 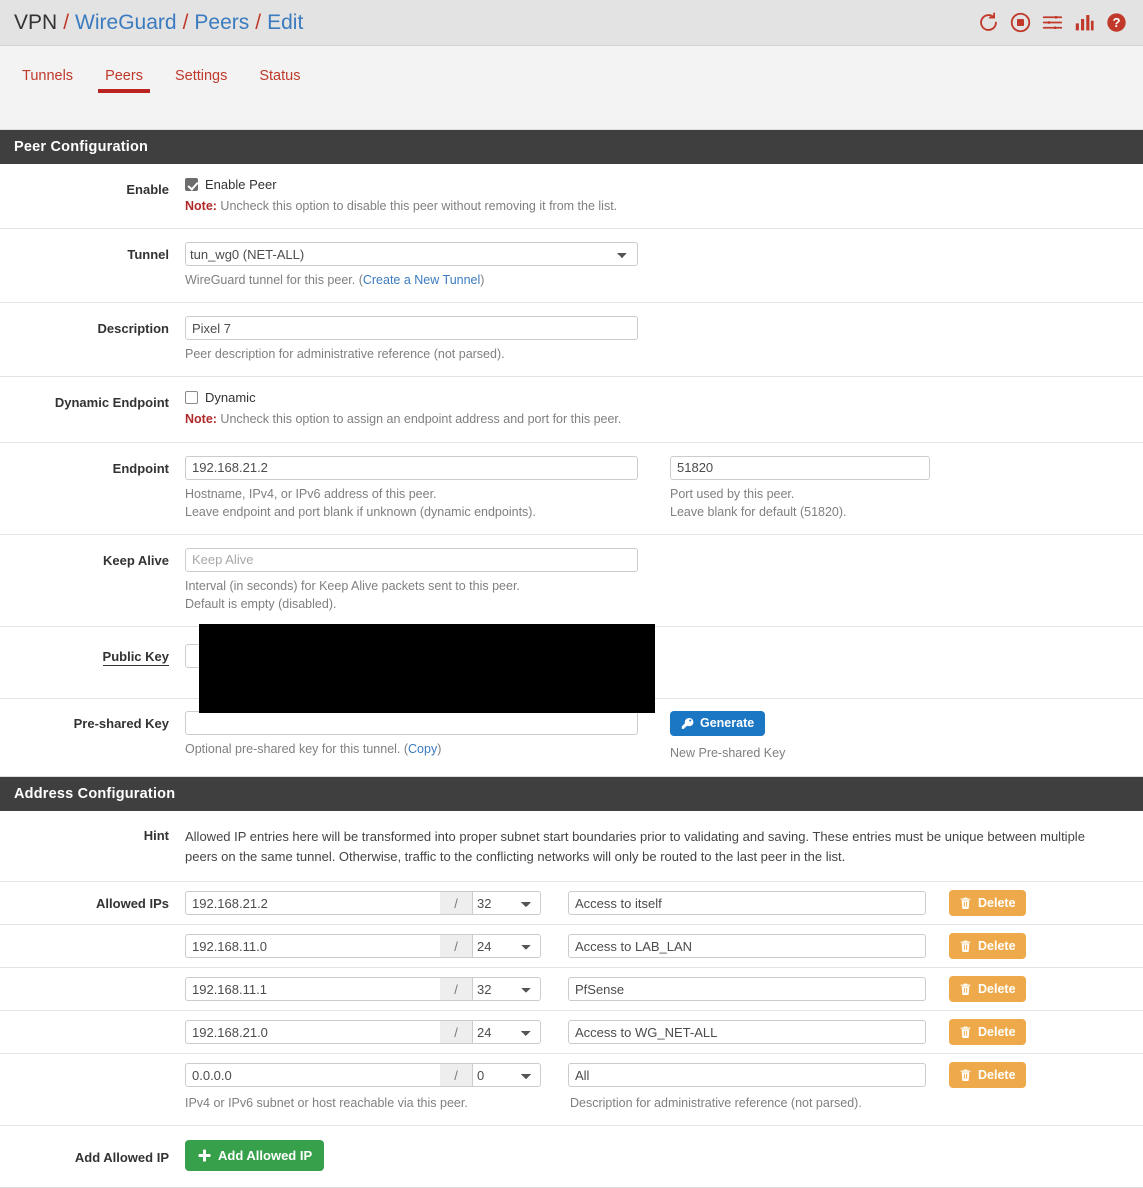 What do you see at coordinates (265, 1155) in the screenshot?
I see `add-allowed-ip-button-label: Add Allowed IP` at bounding box center [265, 1155].